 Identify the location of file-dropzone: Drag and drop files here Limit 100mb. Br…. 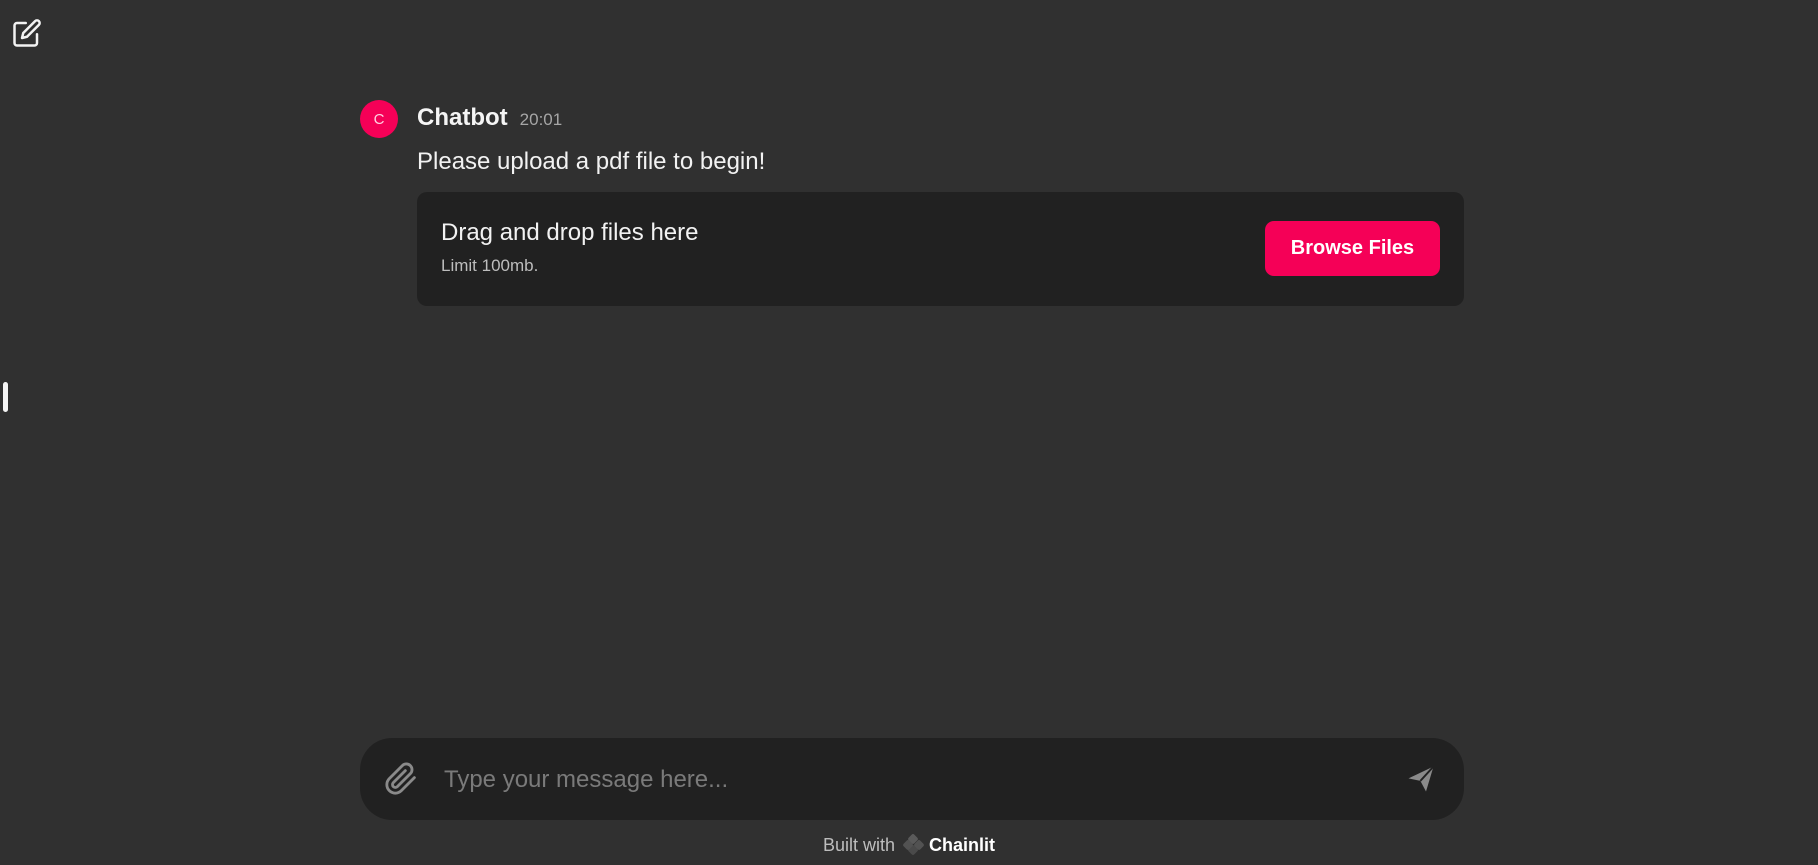
(940, 249).